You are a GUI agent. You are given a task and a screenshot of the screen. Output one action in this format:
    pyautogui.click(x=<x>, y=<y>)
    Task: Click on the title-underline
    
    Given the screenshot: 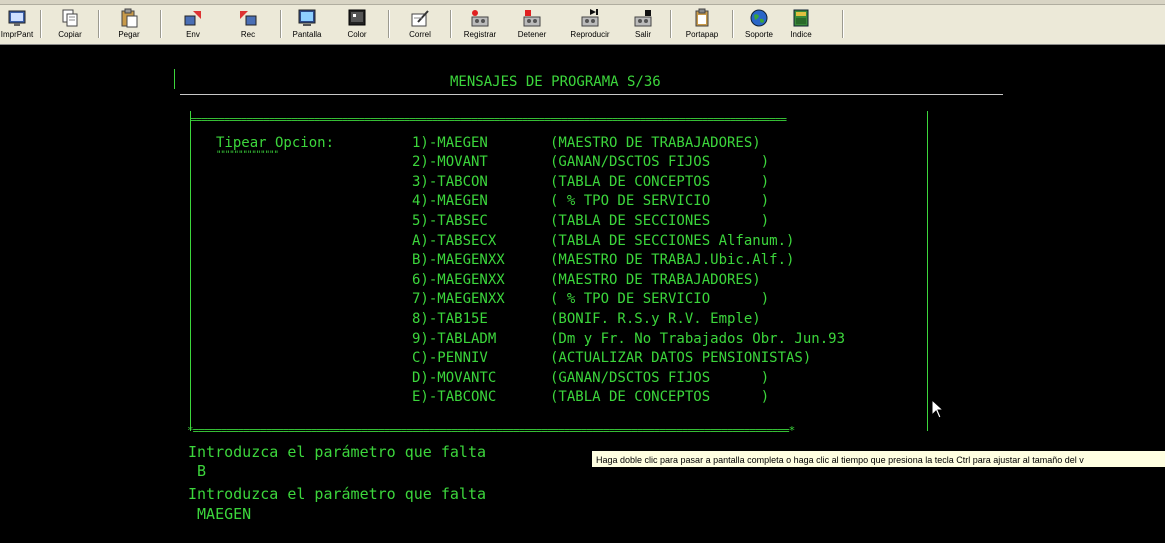 What is the action you would take?
    pyautogui.click(x=591, y=94)
    